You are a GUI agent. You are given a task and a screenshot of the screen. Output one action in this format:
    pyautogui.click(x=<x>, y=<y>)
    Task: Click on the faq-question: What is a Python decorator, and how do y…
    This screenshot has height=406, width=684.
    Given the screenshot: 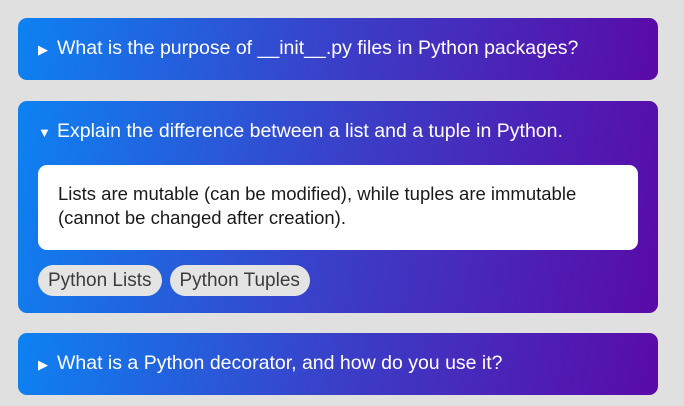 What is the action you would take?
    pyautogui.click(x=280, y=363)
    